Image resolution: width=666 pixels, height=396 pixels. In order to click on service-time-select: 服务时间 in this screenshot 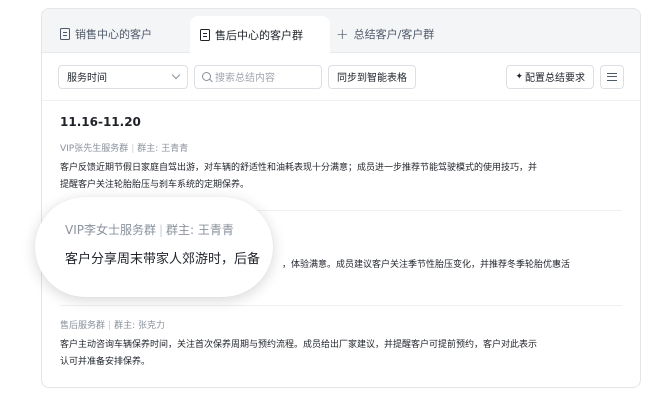, I will do `click(123, 76)`.